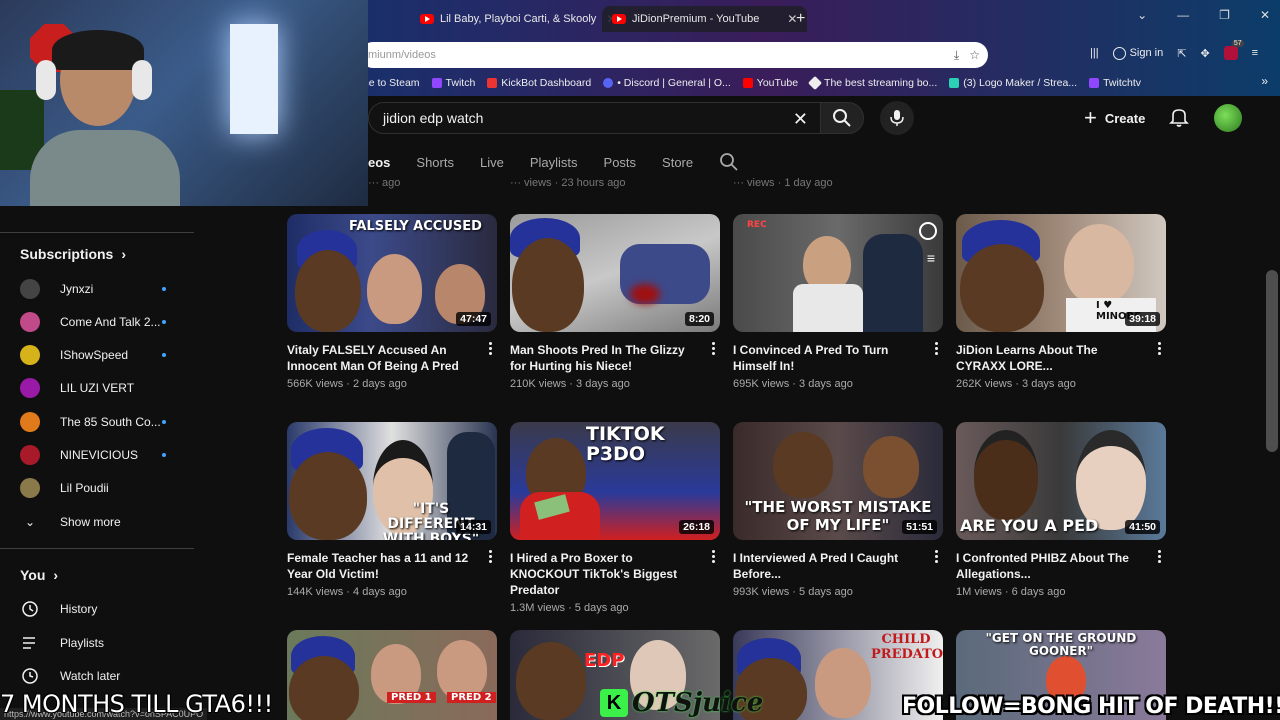  What do you see at coordinates (100, 609) in the screenshot?
I see `sidebar-item-history: History` at bounding box center [100, 609].